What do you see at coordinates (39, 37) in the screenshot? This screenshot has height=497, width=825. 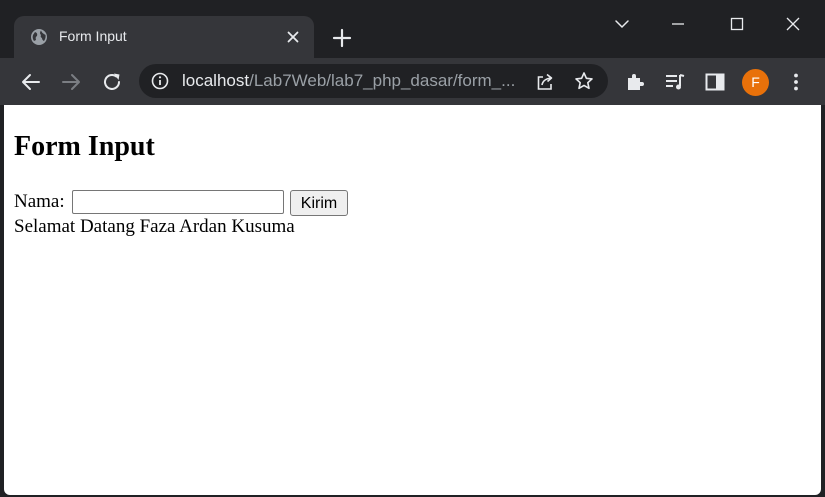 I see `globe-icon` at bounding box center [39, 37].